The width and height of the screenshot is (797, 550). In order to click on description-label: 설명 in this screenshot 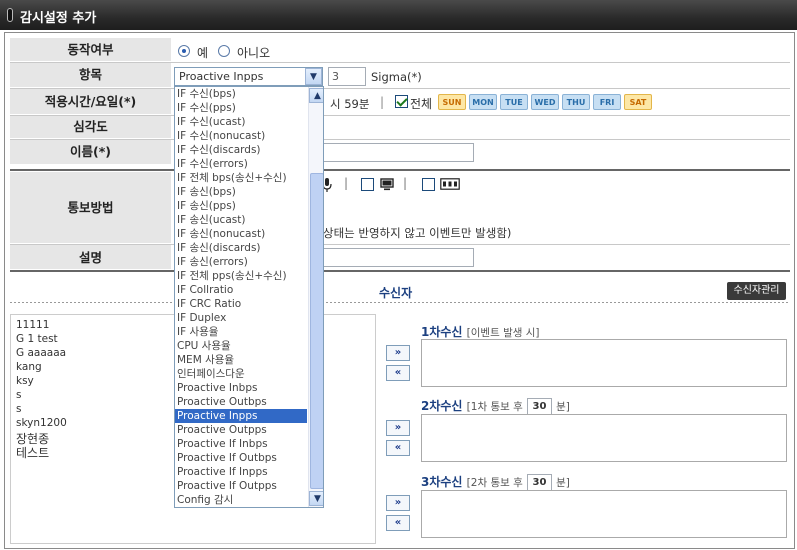, I will do `click(90, 257)`.